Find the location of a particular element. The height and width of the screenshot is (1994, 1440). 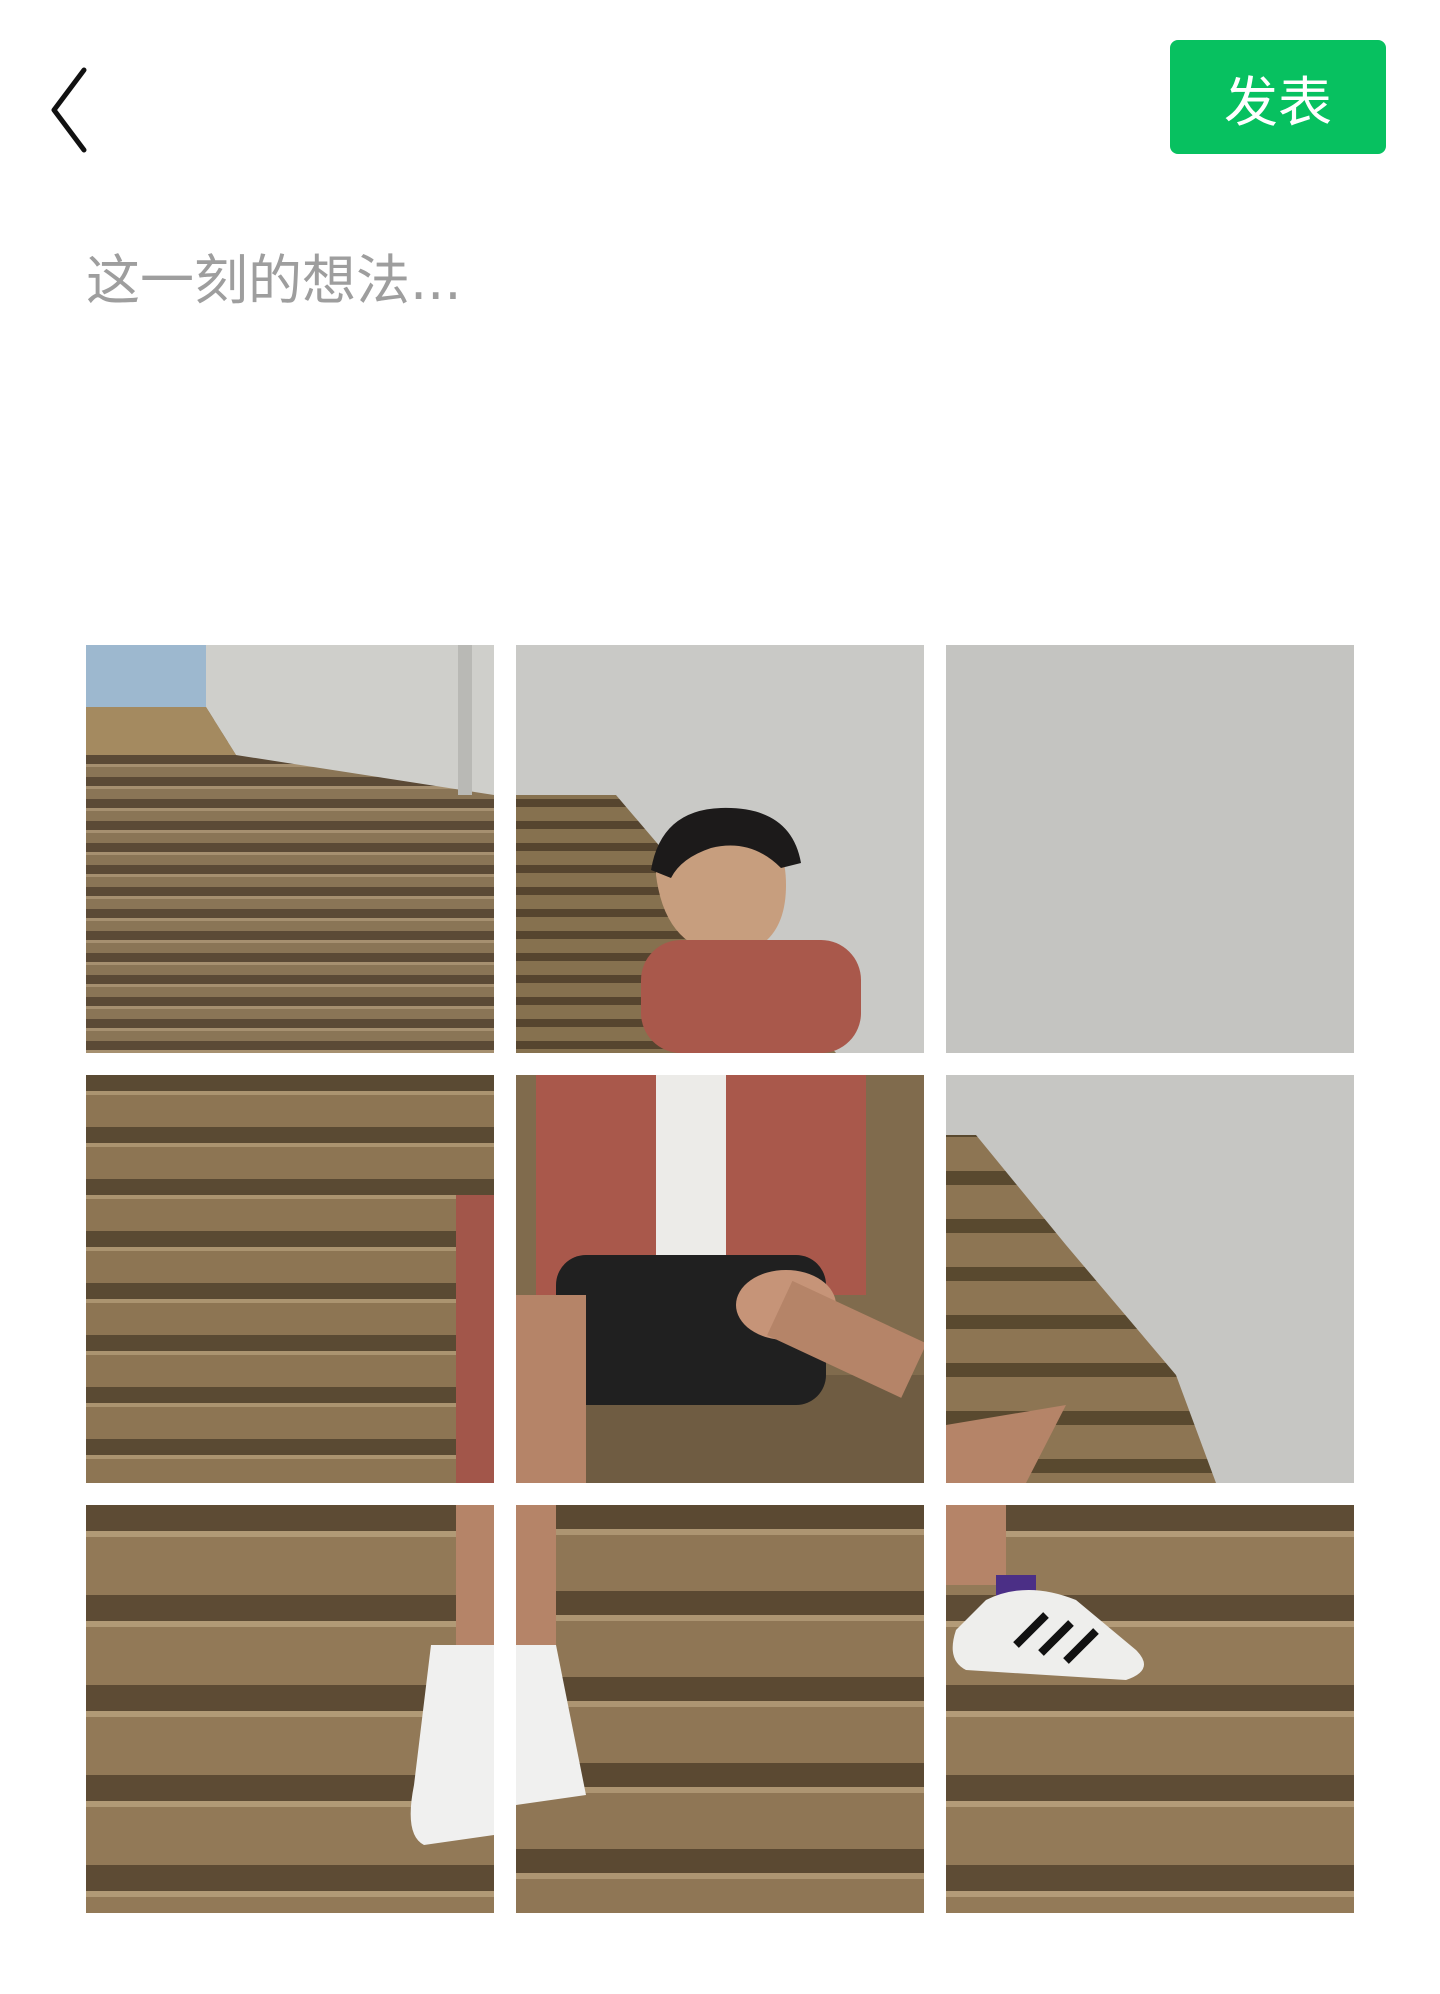

chevron-left-icon is located at coordinates (69, 110).